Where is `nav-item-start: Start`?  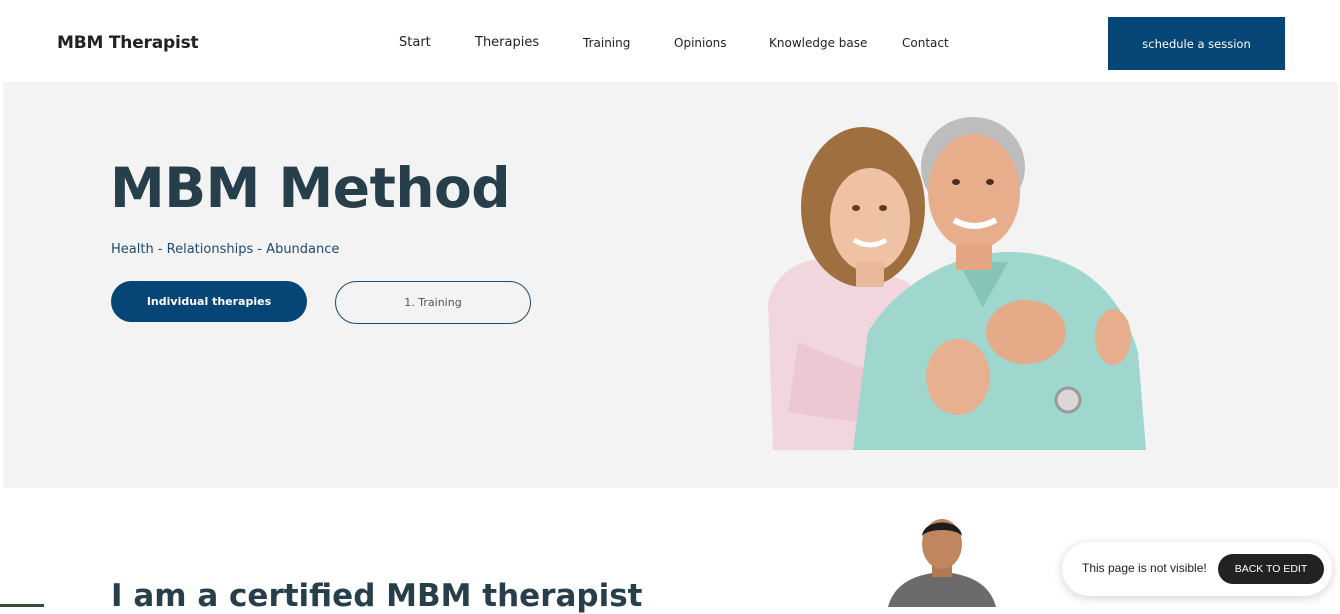 nav-item-start: Start is located at coordinates (415, 42).